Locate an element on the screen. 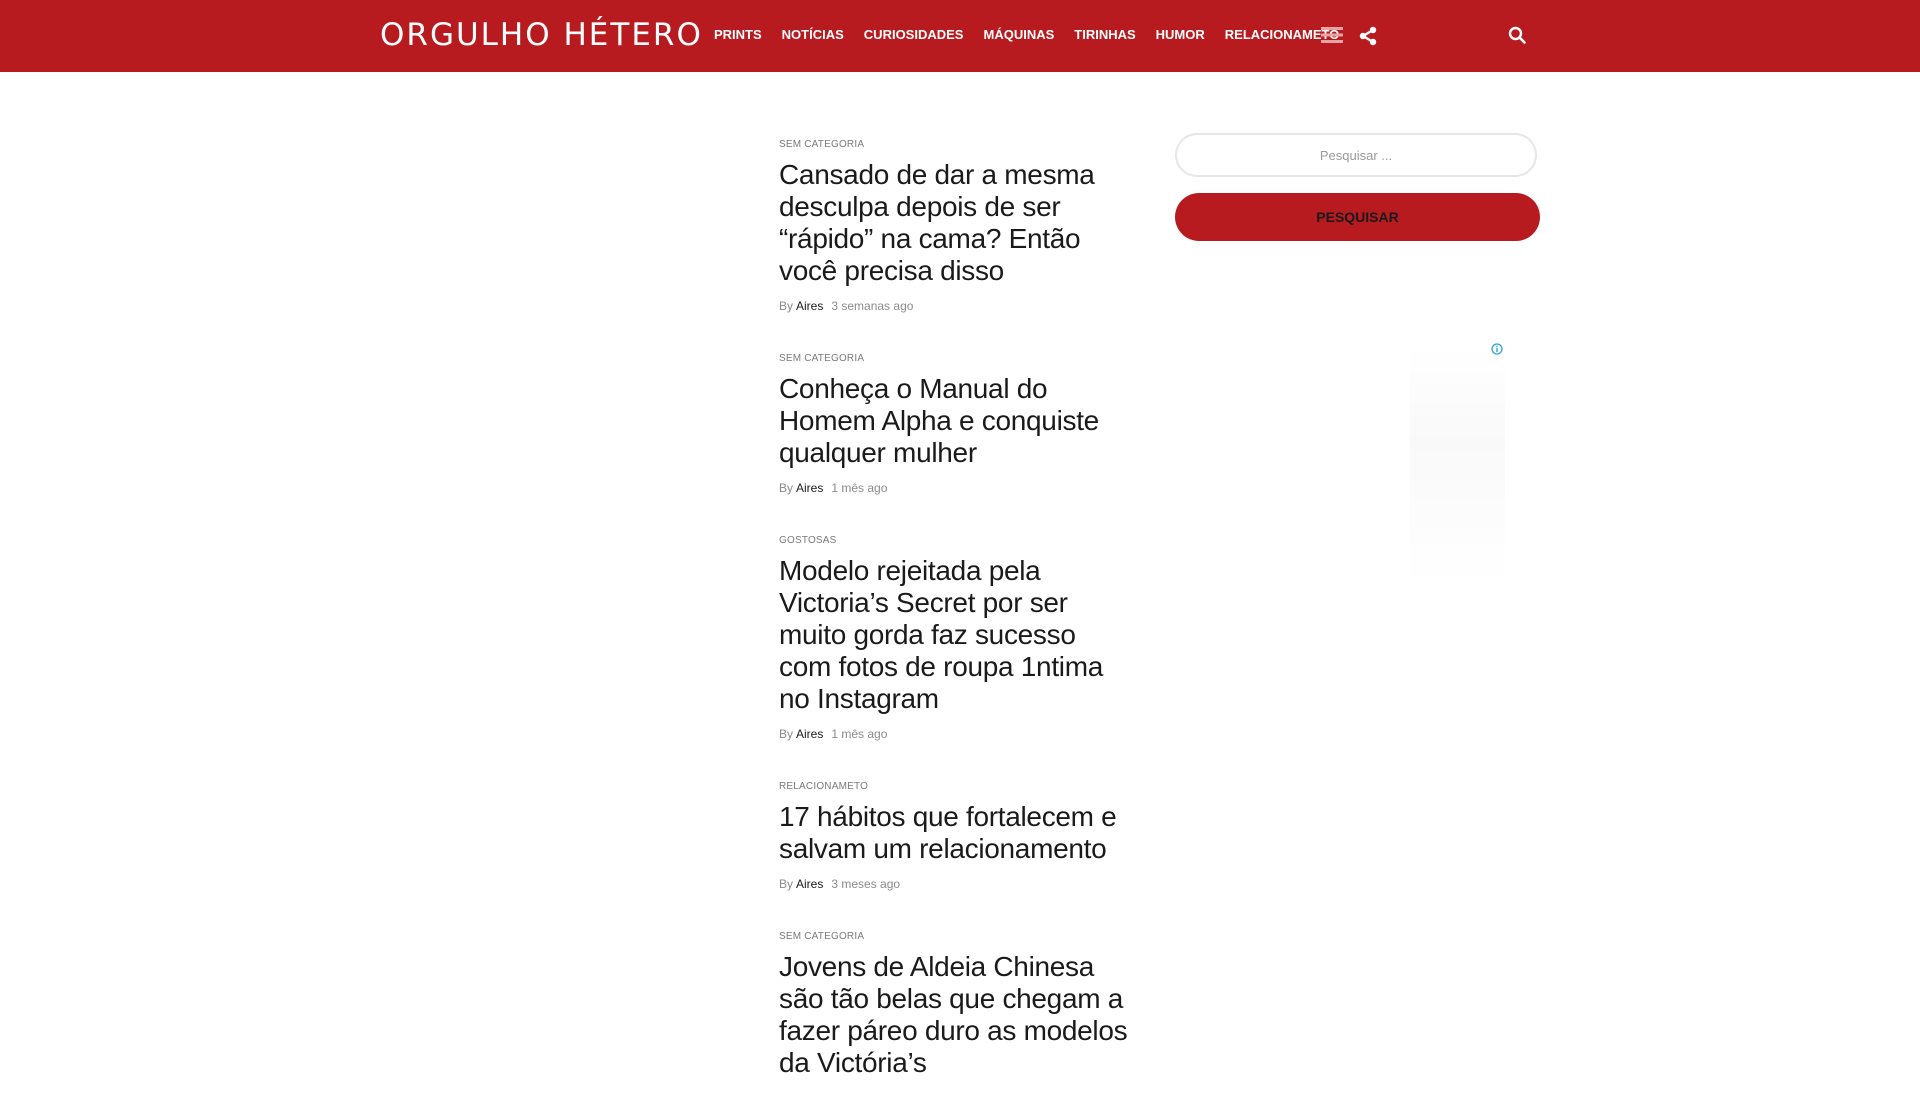 Image resolution: width=1920 pixels, height=1119 pixels. info-icon is located at coordinates (1497, 349).